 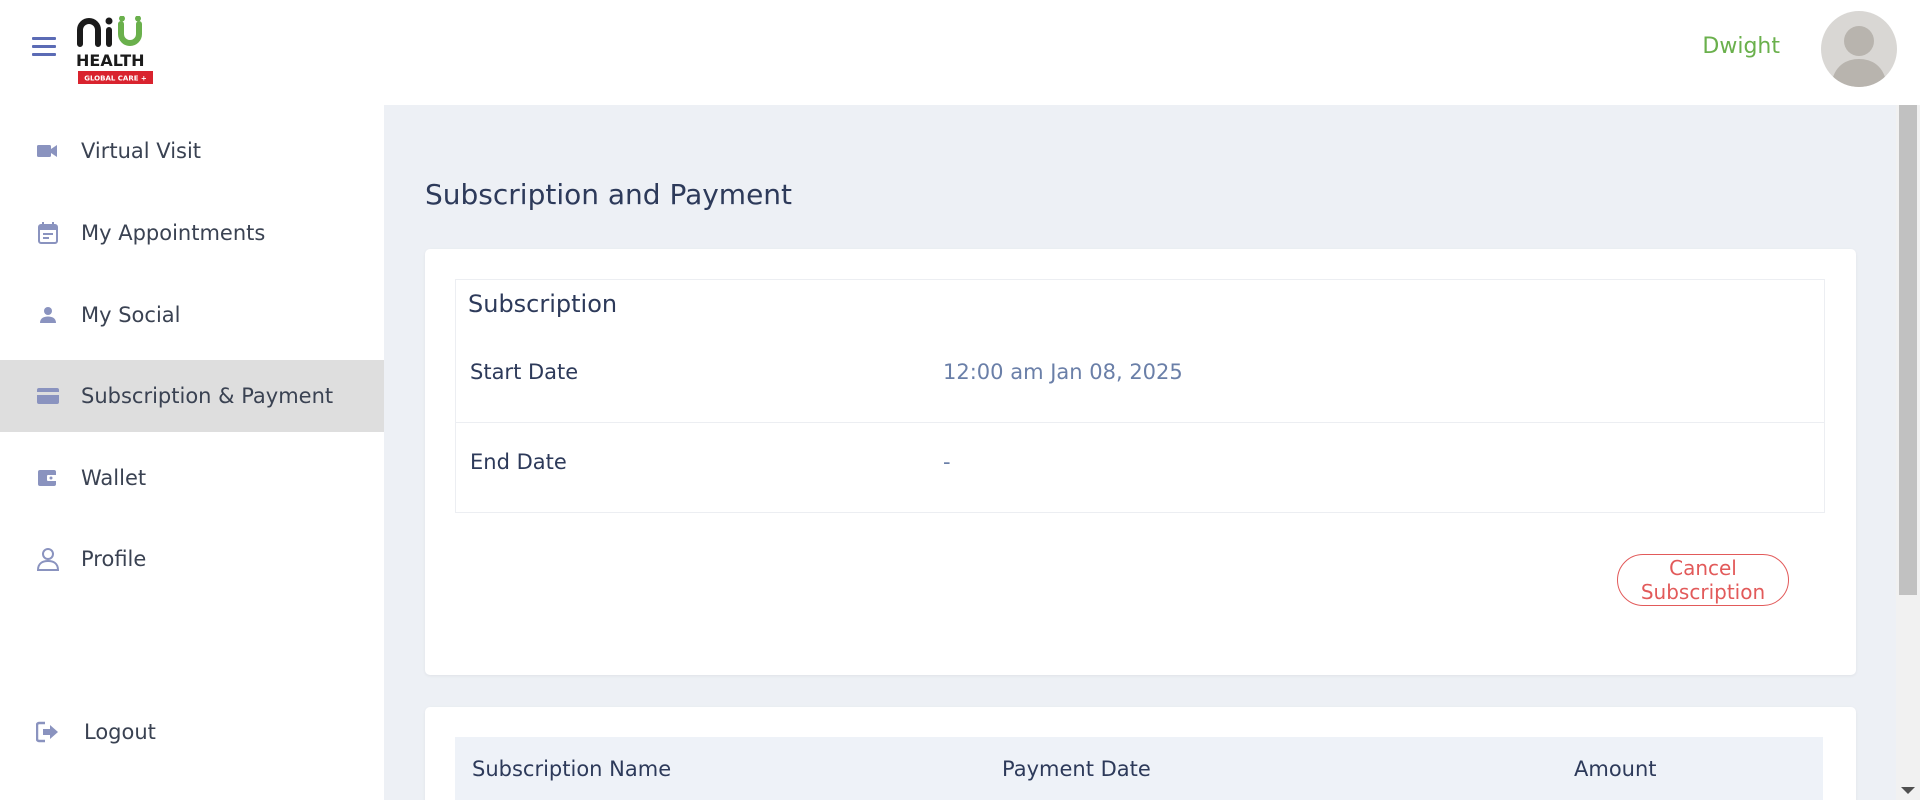 What do you see at coordinates (1908, 790) in the screenshot?
I see `scroll-down-arrow-icon` at bounding box center [1908, 790].